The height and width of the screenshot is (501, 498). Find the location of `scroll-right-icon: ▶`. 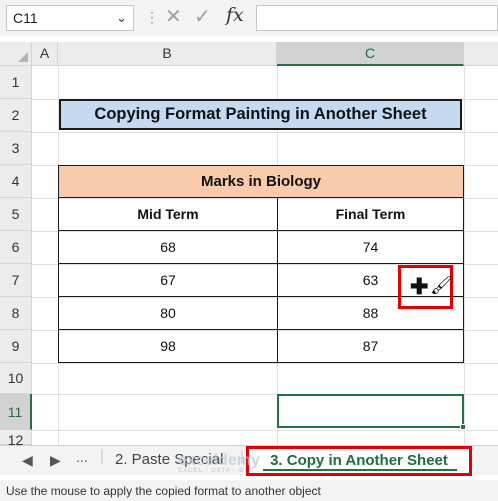

scroll-right-icon: ▶ is located at coordinates (55, 460).